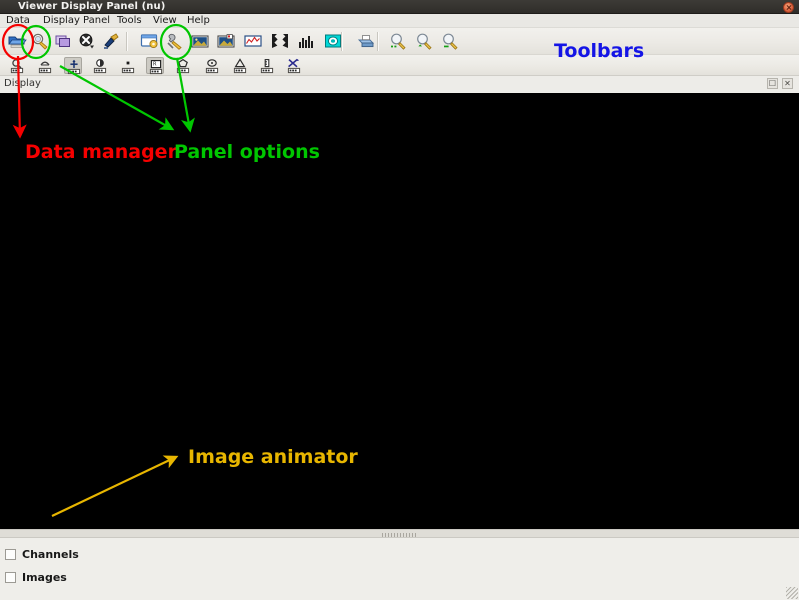 This screenshot has width=799, height=600. I want to click on main-toolbar, so click(399, 41).